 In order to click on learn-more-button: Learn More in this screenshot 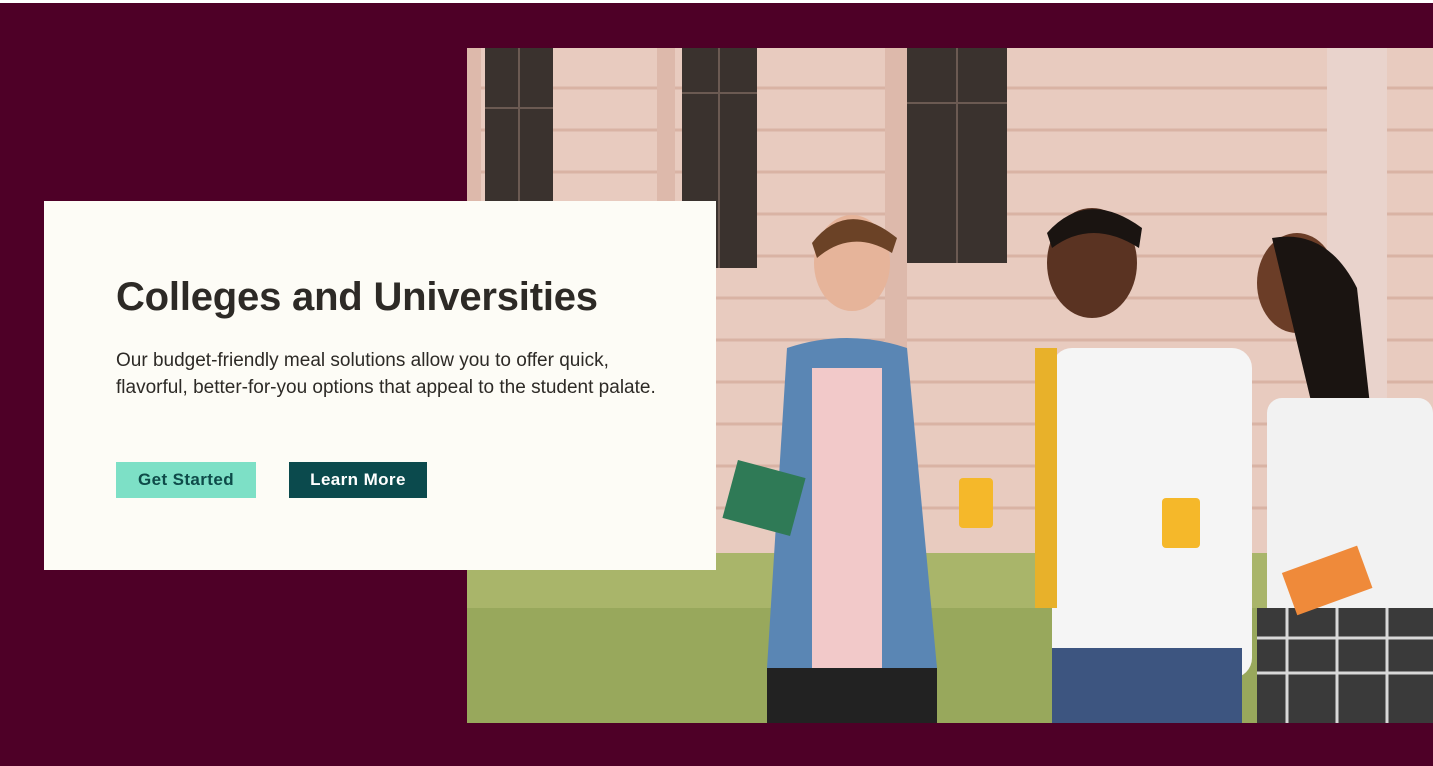, I will do `click(358, 480)`.